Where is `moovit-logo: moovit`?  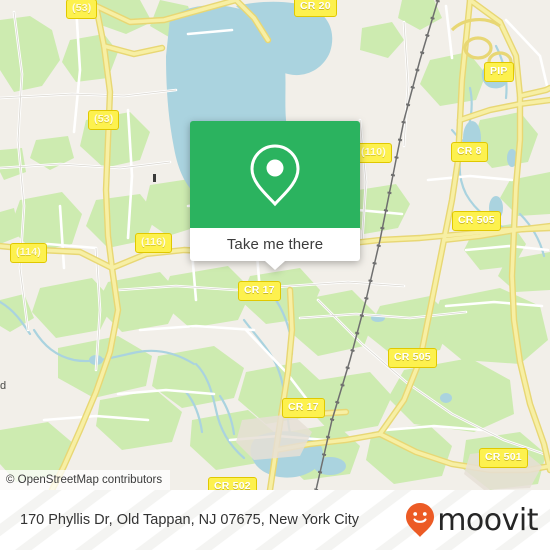
moovit-logo: moovit is located at coordinates (471, 520).